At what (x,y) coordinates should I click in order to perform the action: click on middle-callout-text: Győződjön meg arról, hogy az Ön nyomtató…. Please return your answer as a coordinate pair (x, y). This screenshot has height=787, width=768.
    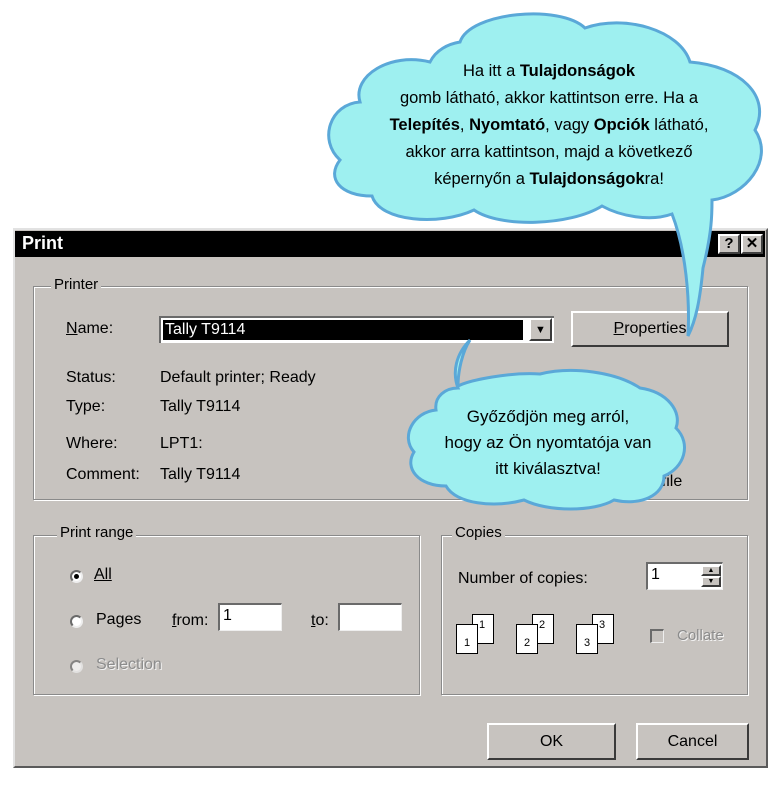
    Looking at the image, I should click on (548, 442).